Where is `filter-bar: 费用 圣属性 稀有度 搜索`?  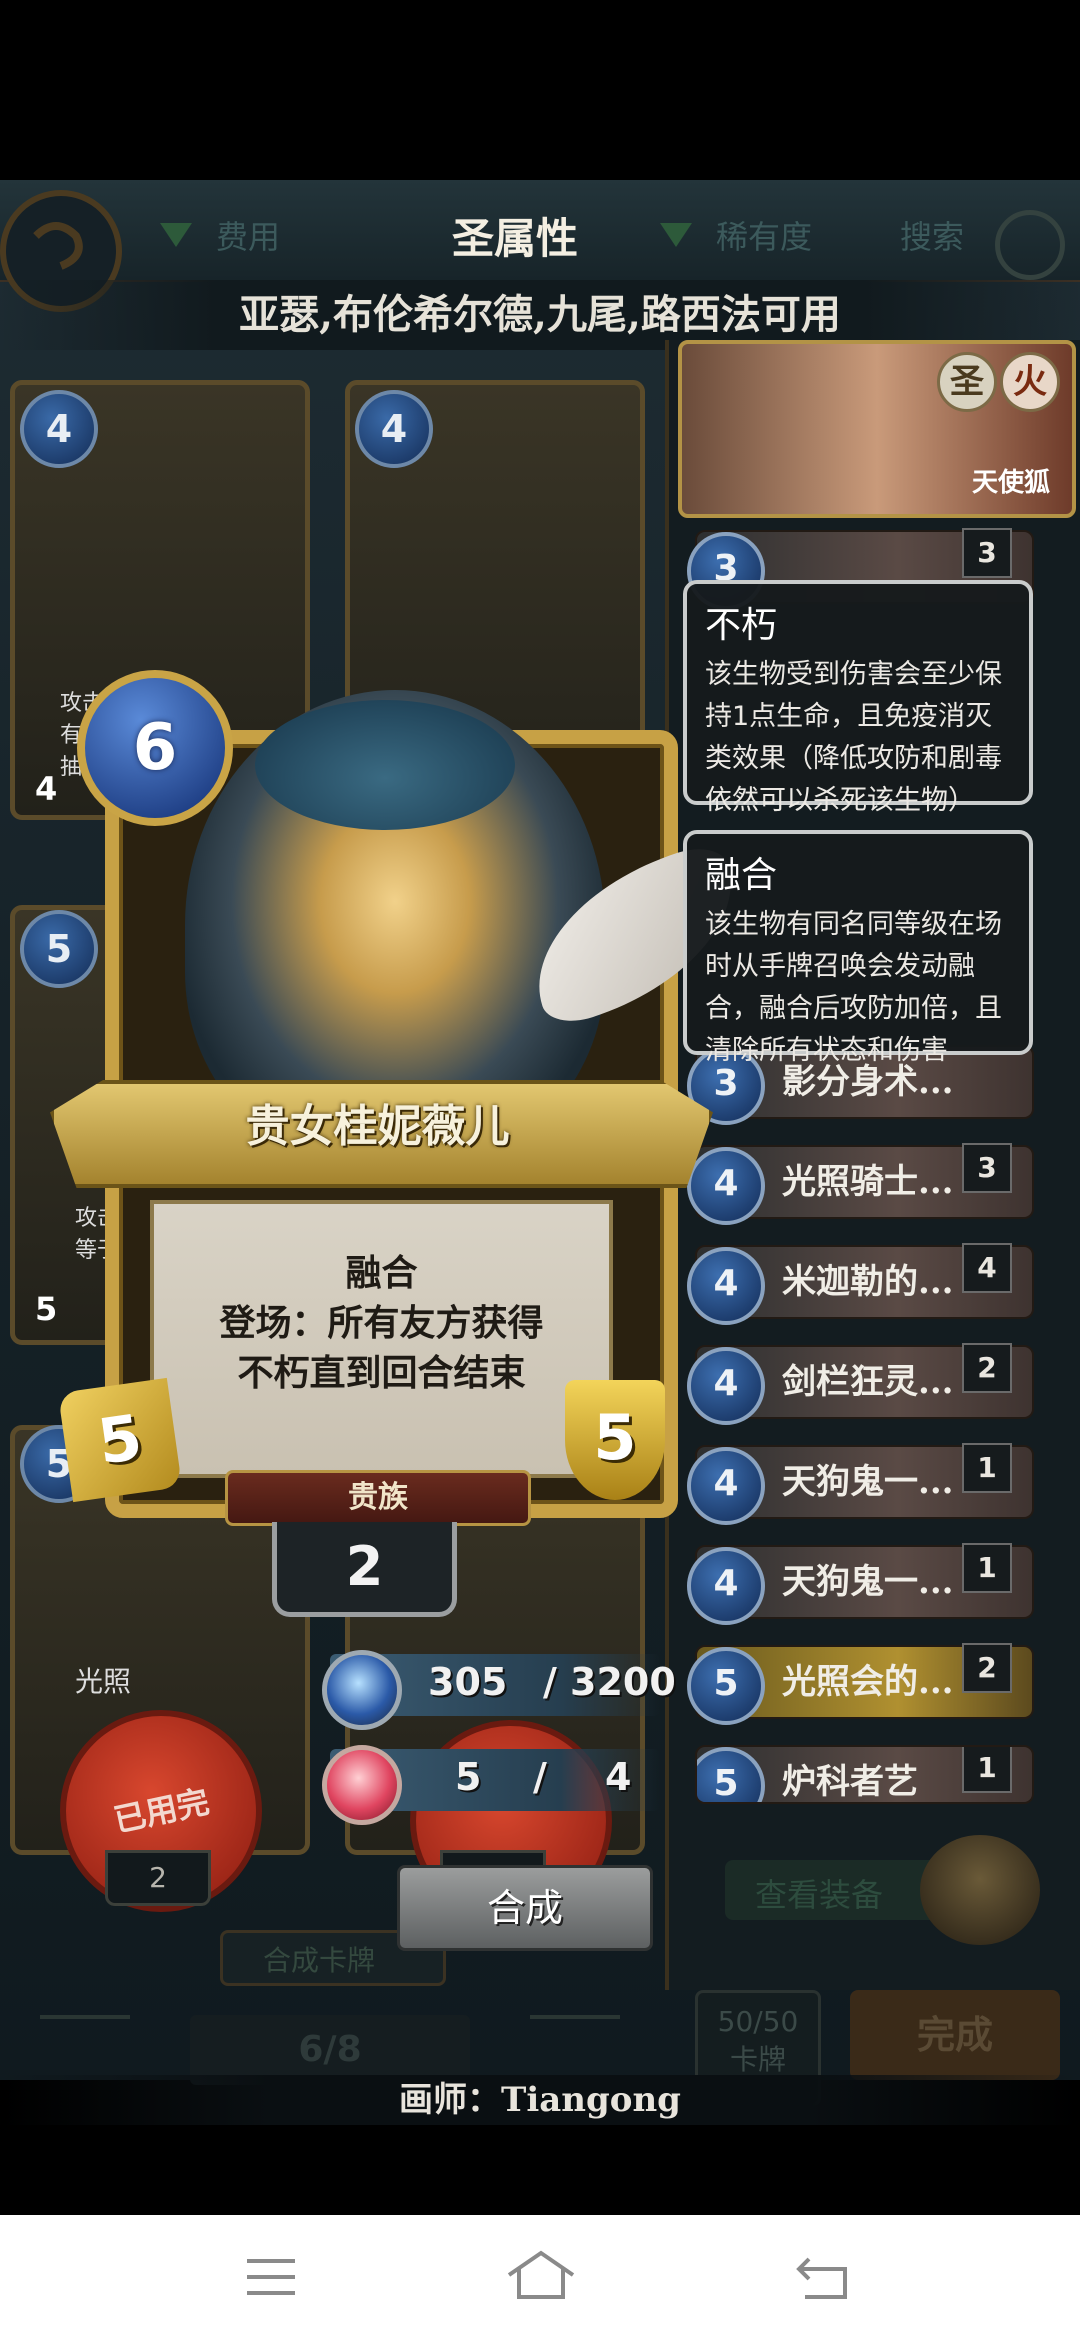
filter-bar: 费用 圣属性 稀有度 搜索 is located at coordinates (540, 246).